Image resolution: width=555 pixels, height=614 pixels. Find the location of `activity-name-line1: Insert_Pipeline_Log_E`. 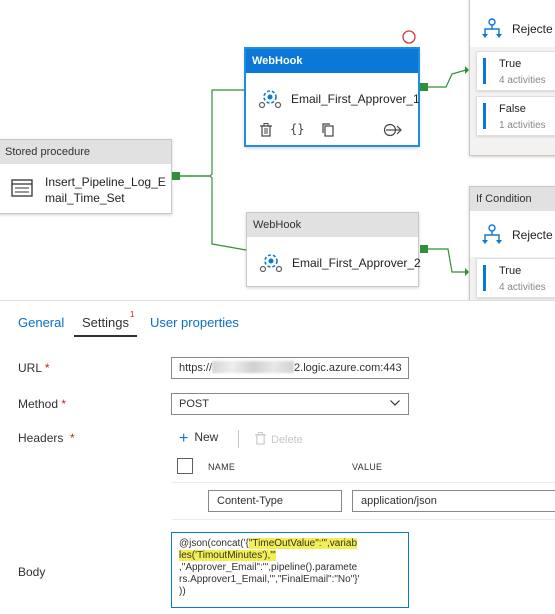

activity-name-line1: Insert_Pipeline_Log_E is located at coordinates (105, 182).